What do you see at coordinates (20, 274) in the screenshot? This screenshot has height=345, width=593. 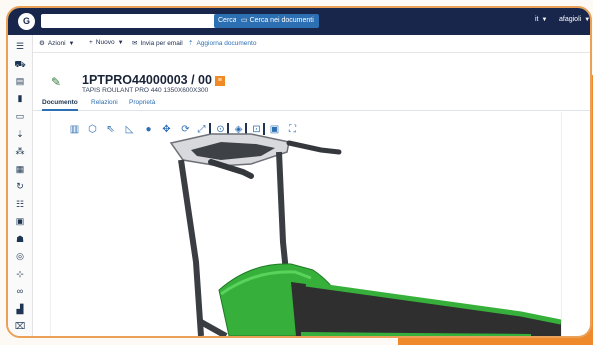 I see `filter-icon: ⊹` at bounding box center [20, 274].